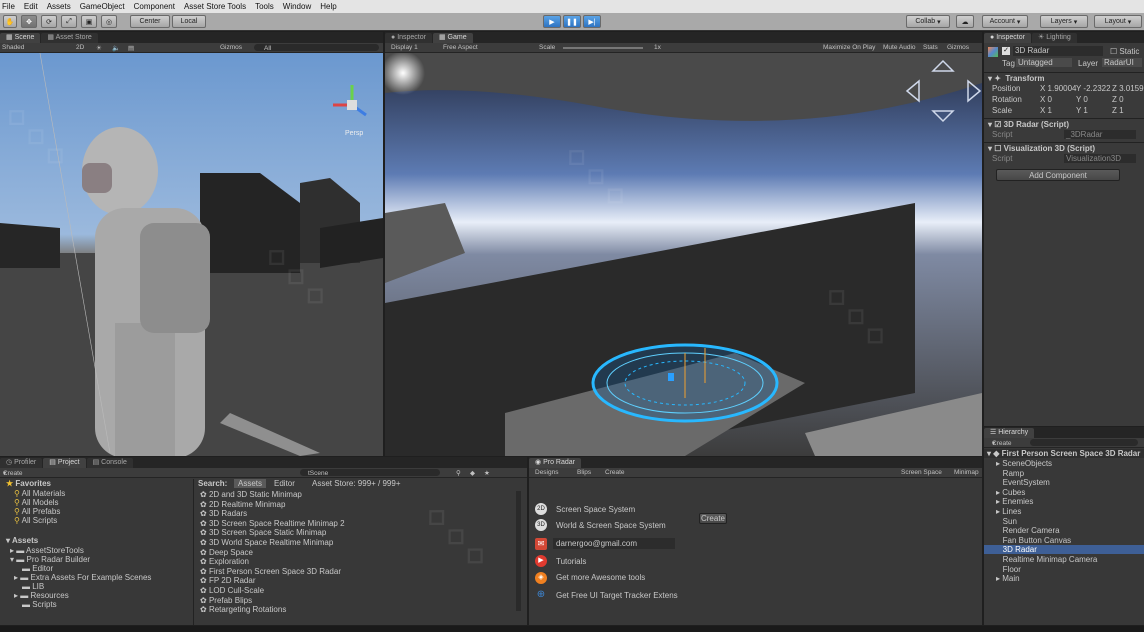  Describe the element at coordinates (284, 483) in the screenshot. I see `search-scope-editor: Editor` at that location.